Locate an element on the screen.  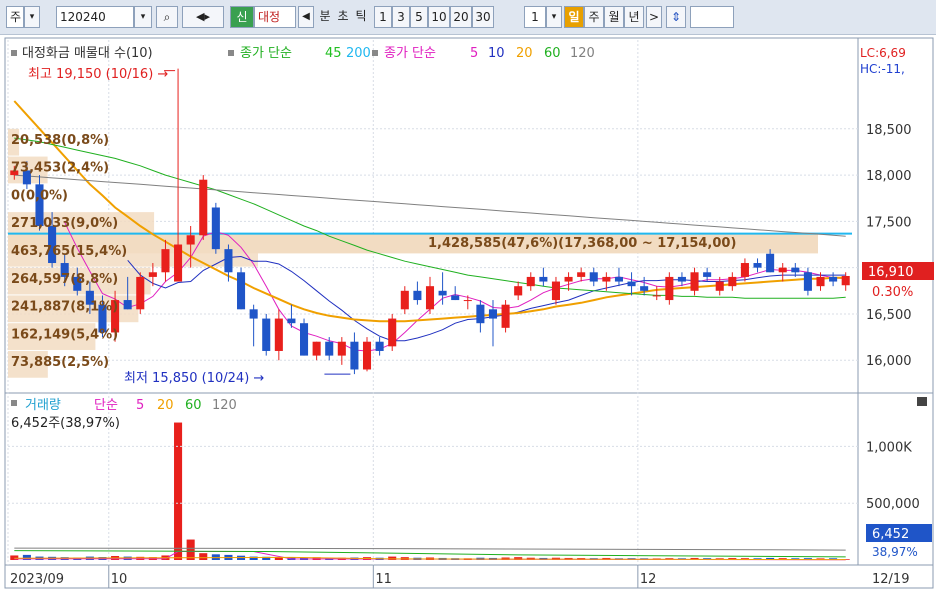
interval-input: 1 is located at coordinates (535, 17).